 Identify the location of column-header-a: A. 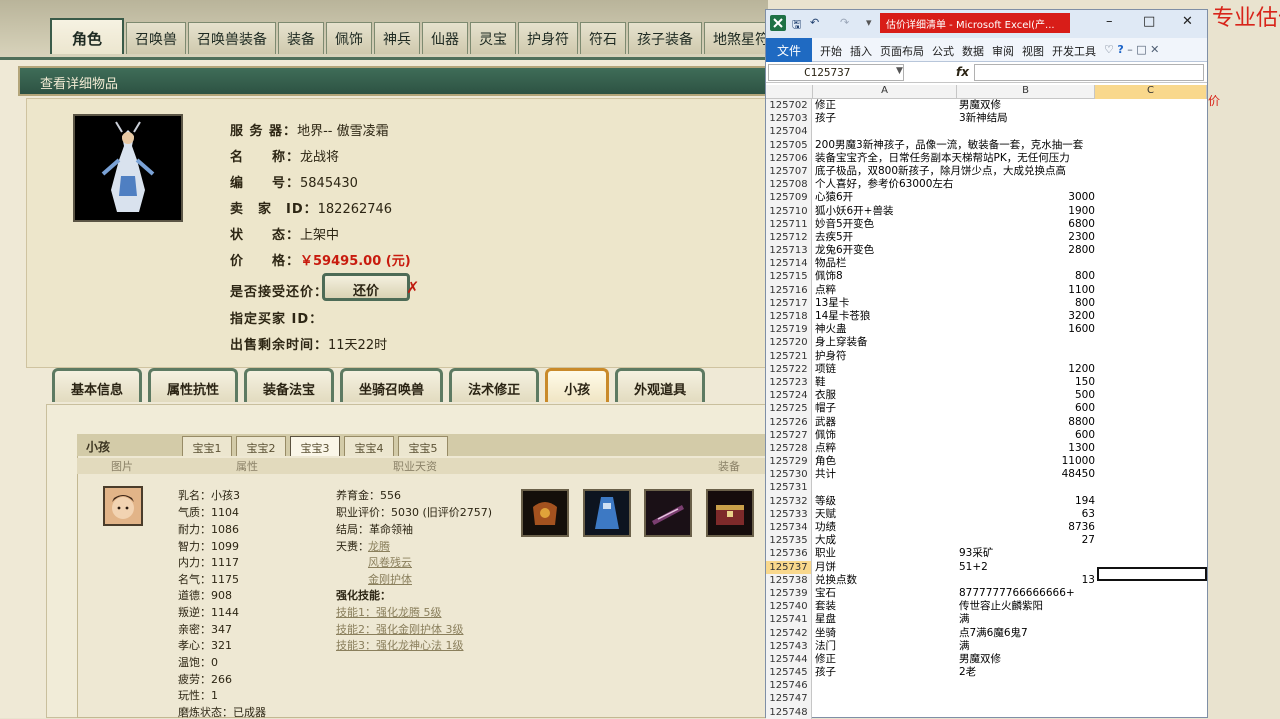
(885, 92).